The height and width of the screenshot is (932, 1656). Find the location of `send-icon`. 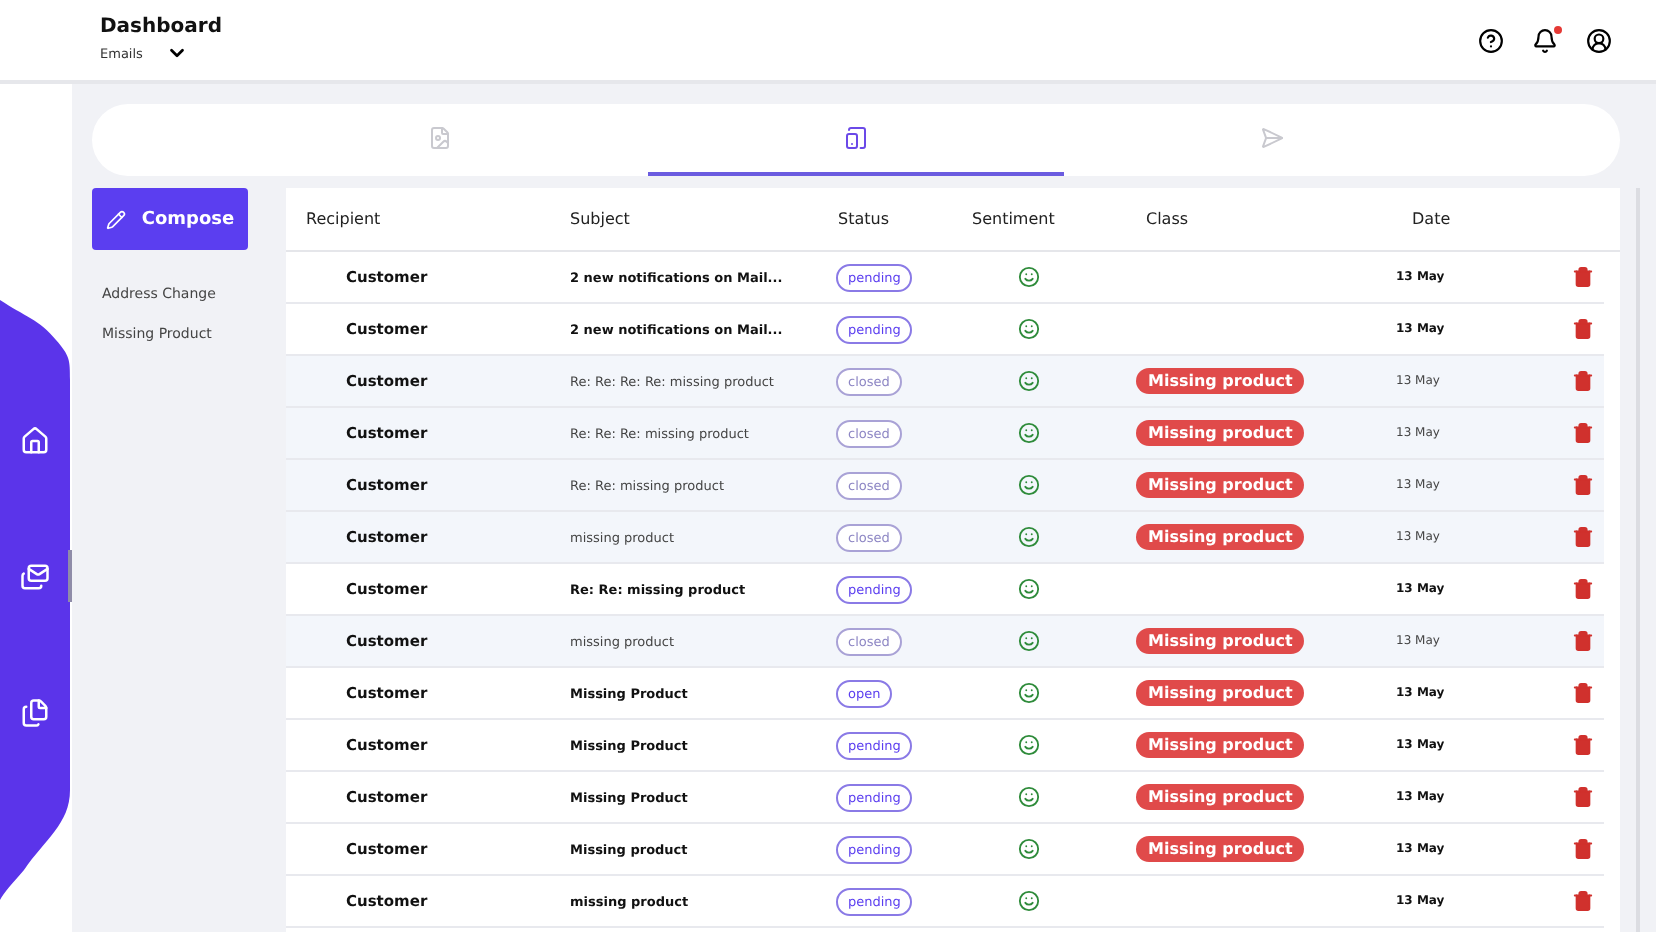

send-icon is located at coordinates (1272, 138).